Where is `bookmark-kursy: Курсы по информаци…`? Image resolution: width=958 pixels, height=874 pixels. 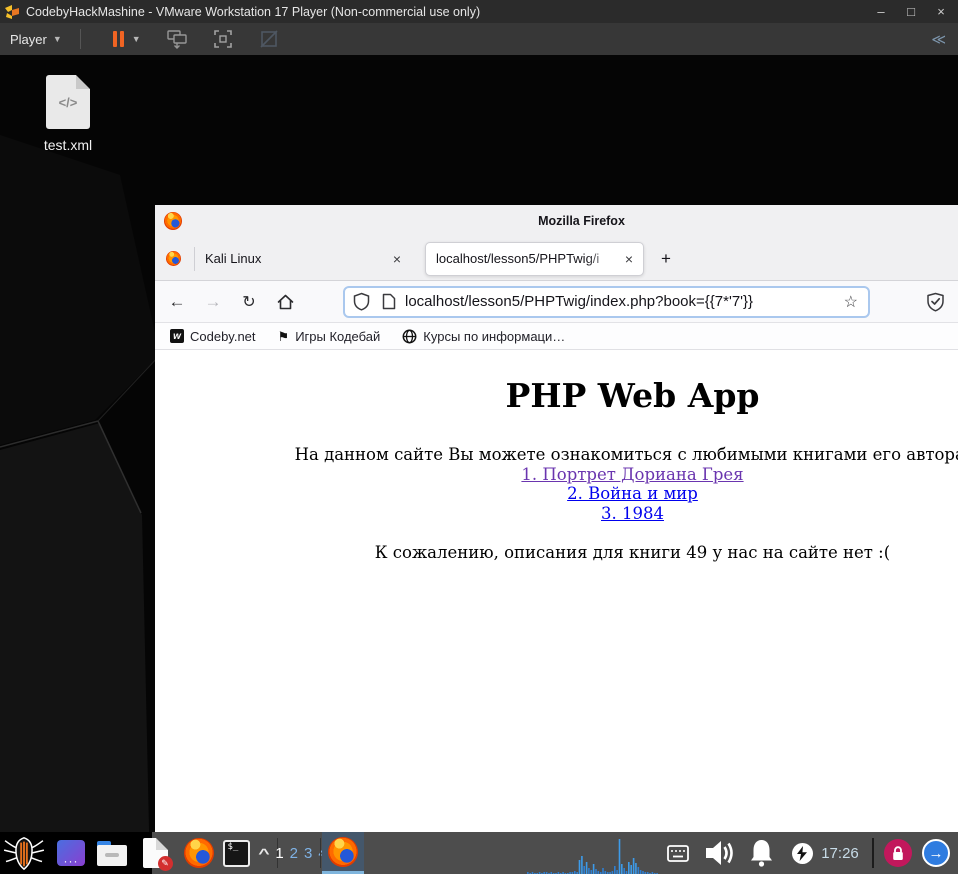 bookmark-kursy: Курсы по информаци… is located at coordinates (483, 336).